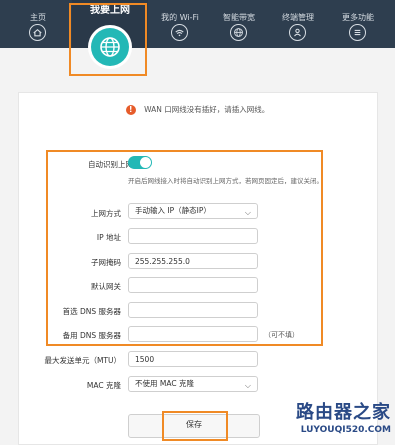 The width and height of the screenshot is (395, 445). Describe the element at coordinates (297, 32) in the screenshot. I see `user-icon` at that location.